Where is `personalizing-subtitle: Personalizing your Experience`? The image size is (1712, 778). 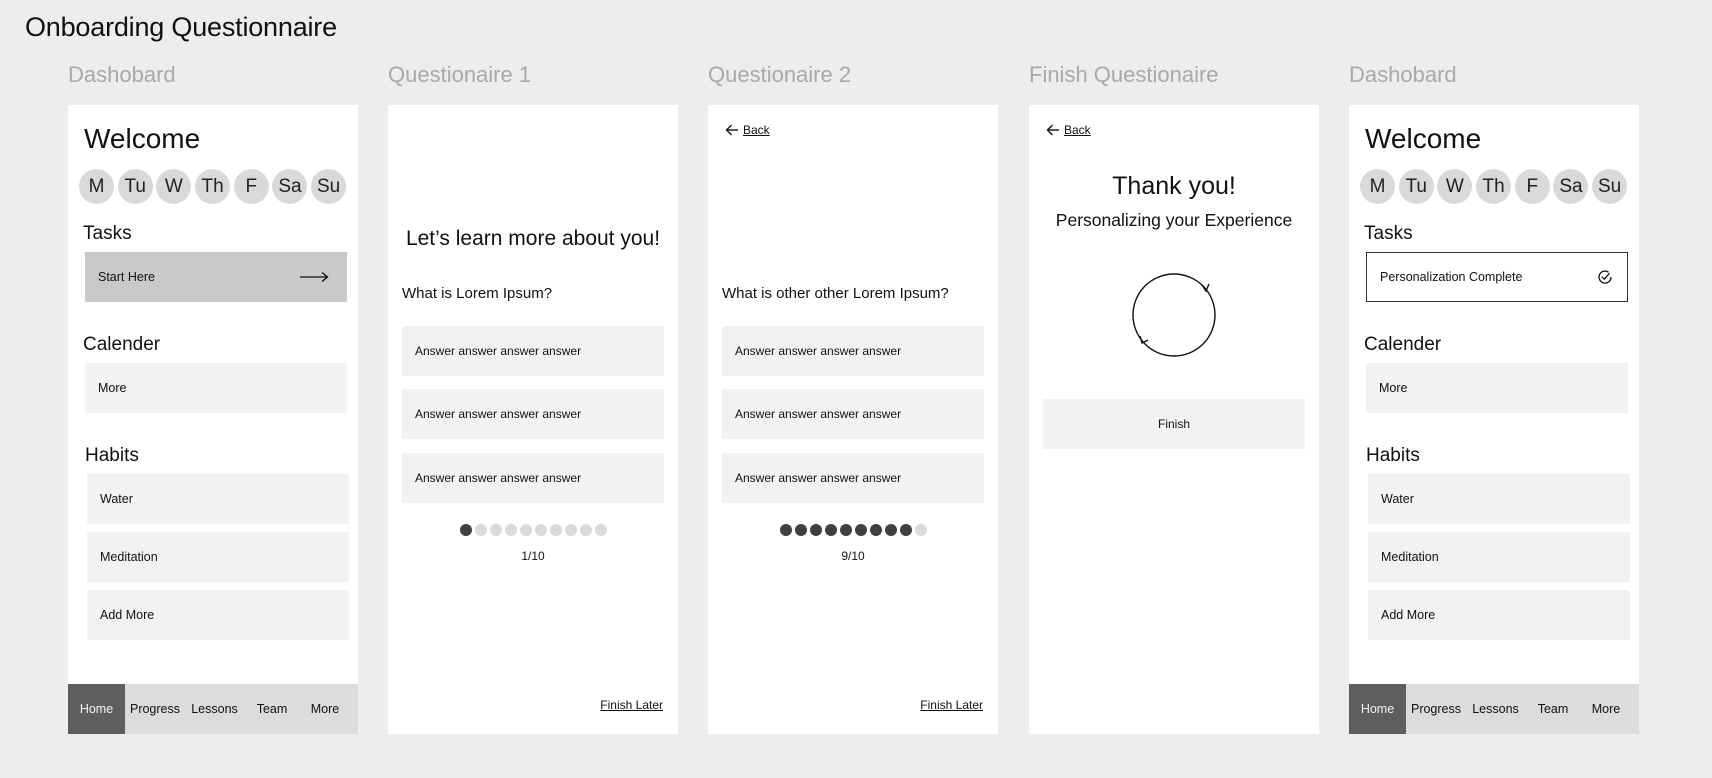
personalizing-subtitle: Personalizing your Experience is located at coordinates (1174, 220).